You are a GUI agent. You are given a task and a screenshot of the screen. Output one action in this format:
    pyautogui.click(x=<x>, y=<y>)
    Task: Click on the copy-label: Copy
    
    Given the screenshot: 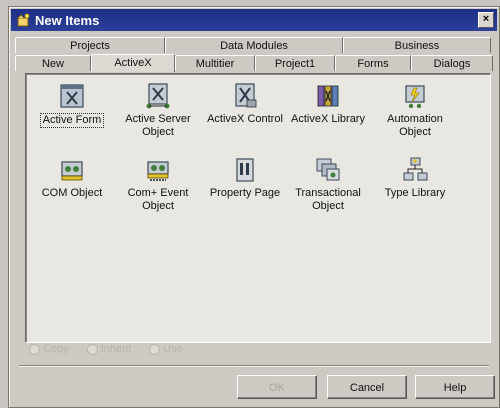 What is the action you would take?
    pyautogui.click(x=56, y=349)
    